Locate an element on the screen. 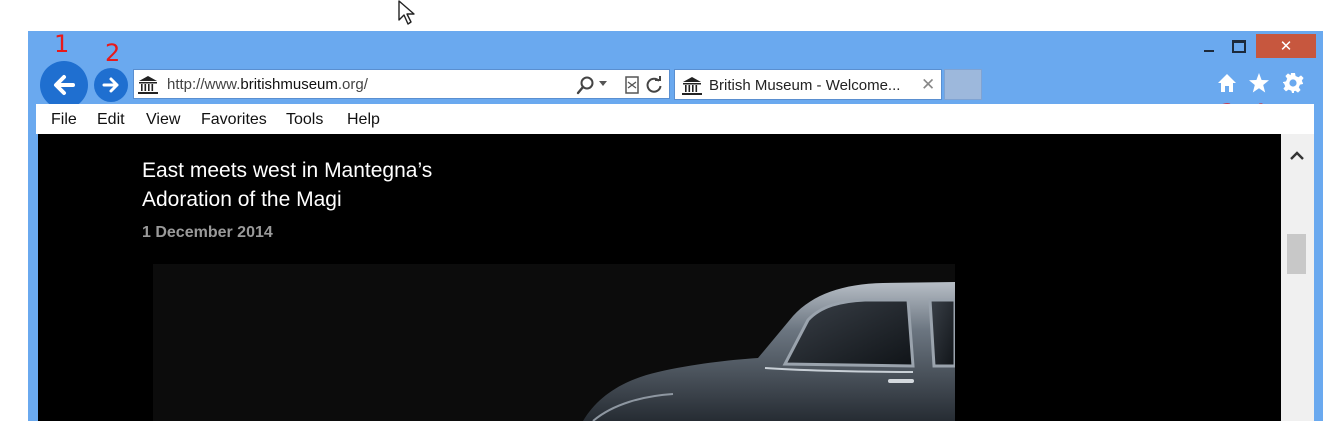 The height and width of the screenshot is (421, 1329). close-icon: ✕ is located at coordinates (1286, 46).